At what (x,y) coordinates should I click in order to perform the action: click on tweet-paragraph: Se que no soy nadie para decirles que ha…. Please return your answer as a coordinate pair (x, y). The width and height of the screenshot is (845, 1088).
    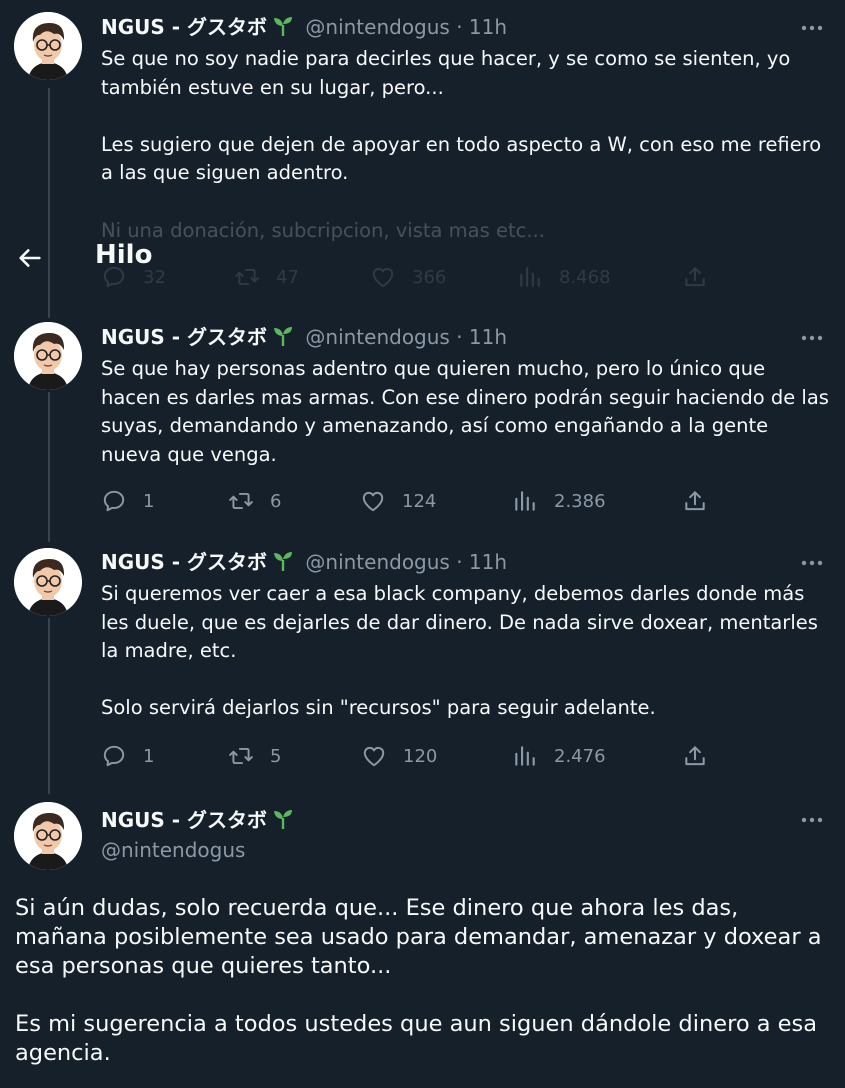
    Looking at the image, I should click on (446, 73).